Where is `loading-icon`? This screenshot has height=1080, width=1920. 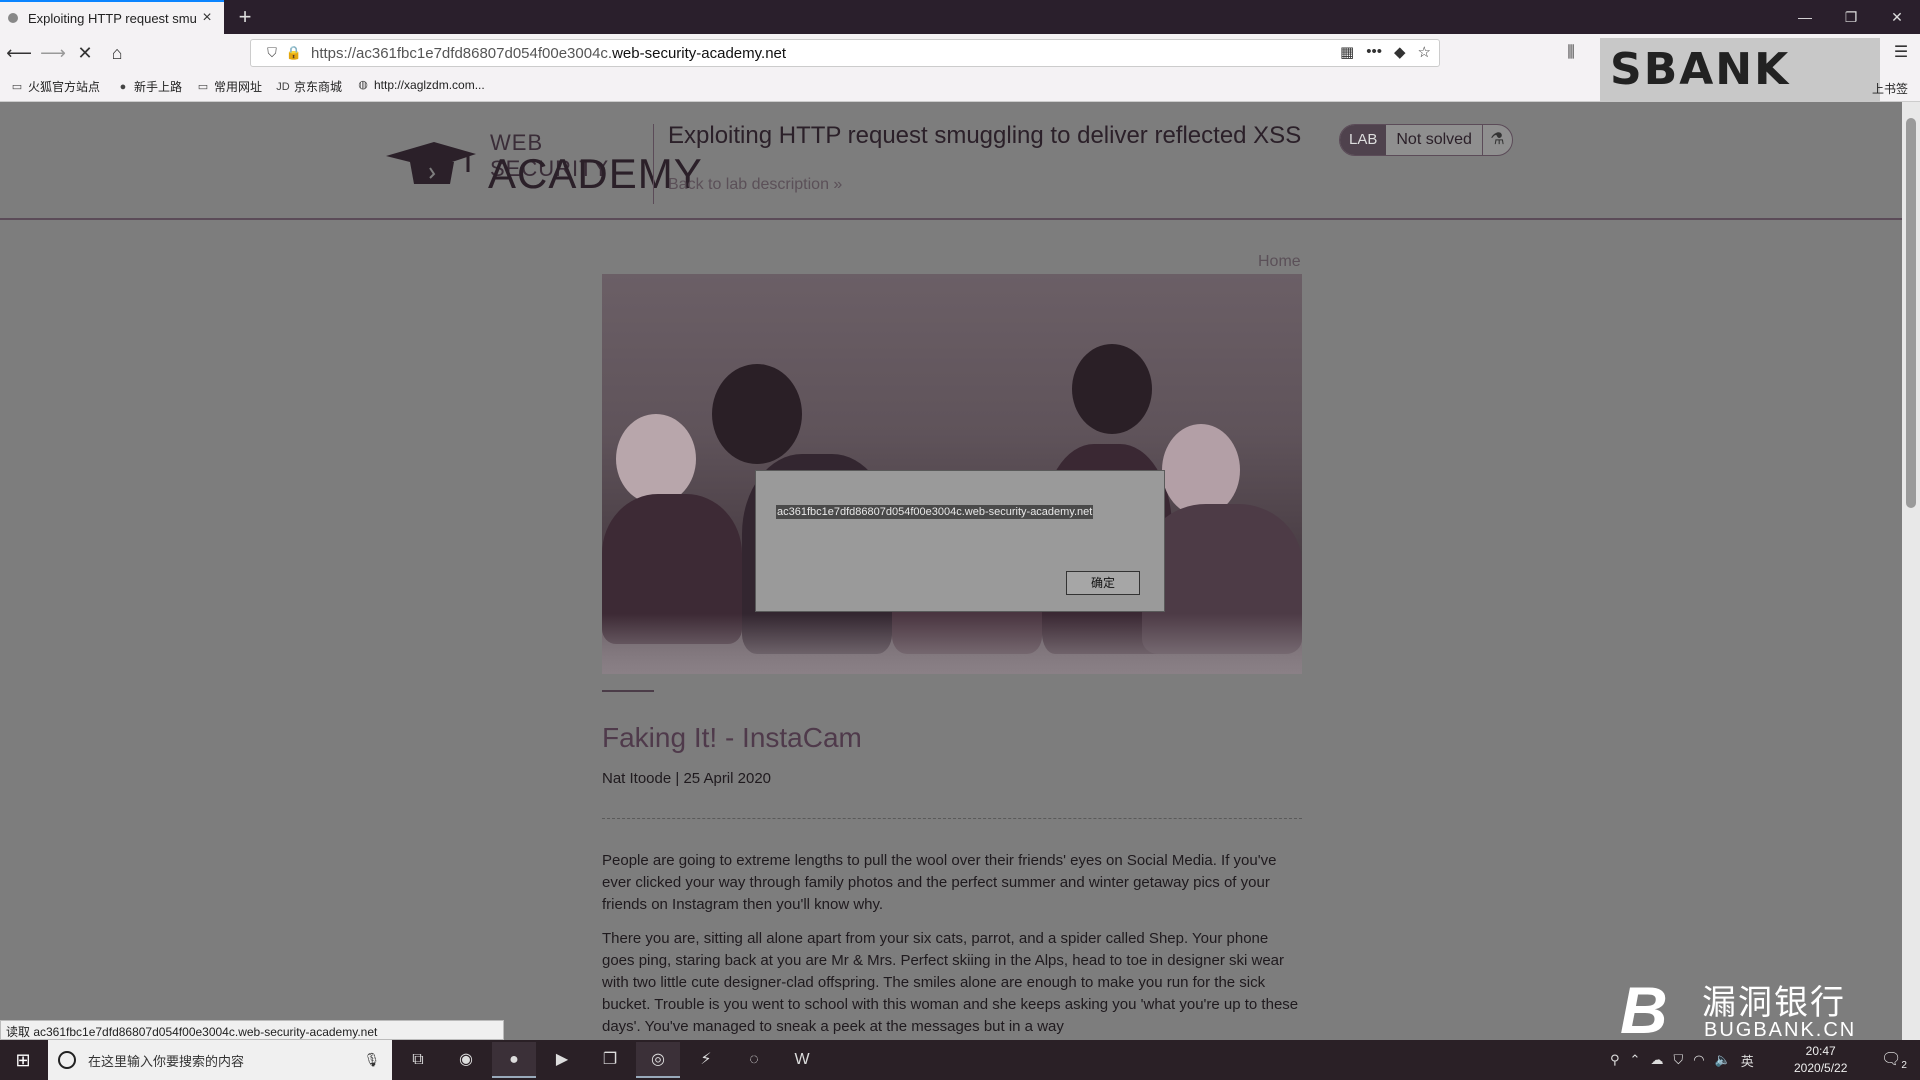 loading-icon is located at coordinates (13, 18).